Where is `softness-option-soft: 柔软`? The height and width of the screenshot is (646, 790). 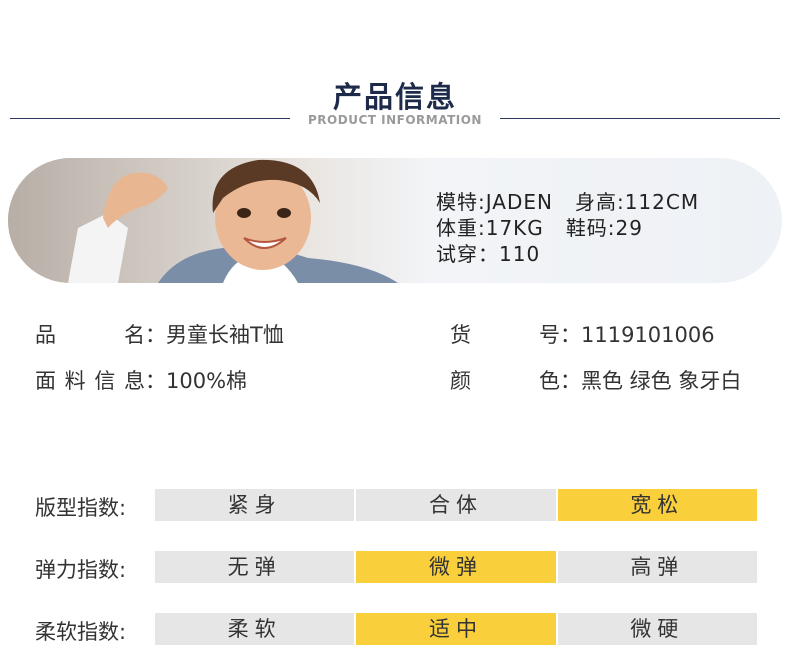
softness-option-soft: 柔软 is located at coordinates (255, 629).